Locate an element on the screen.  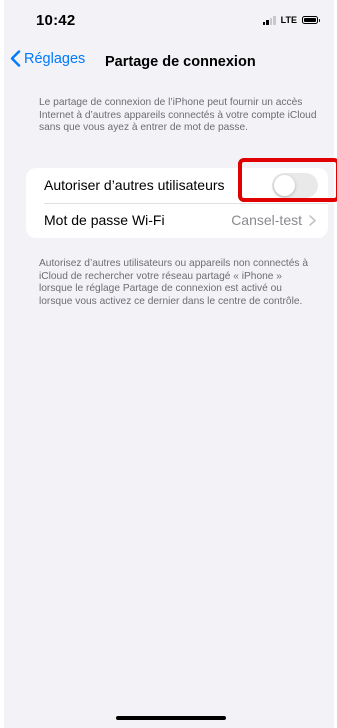
wifi-password-row: Mot de passe Wi-Fi Cansel-test is located at coordinates (177, 220).